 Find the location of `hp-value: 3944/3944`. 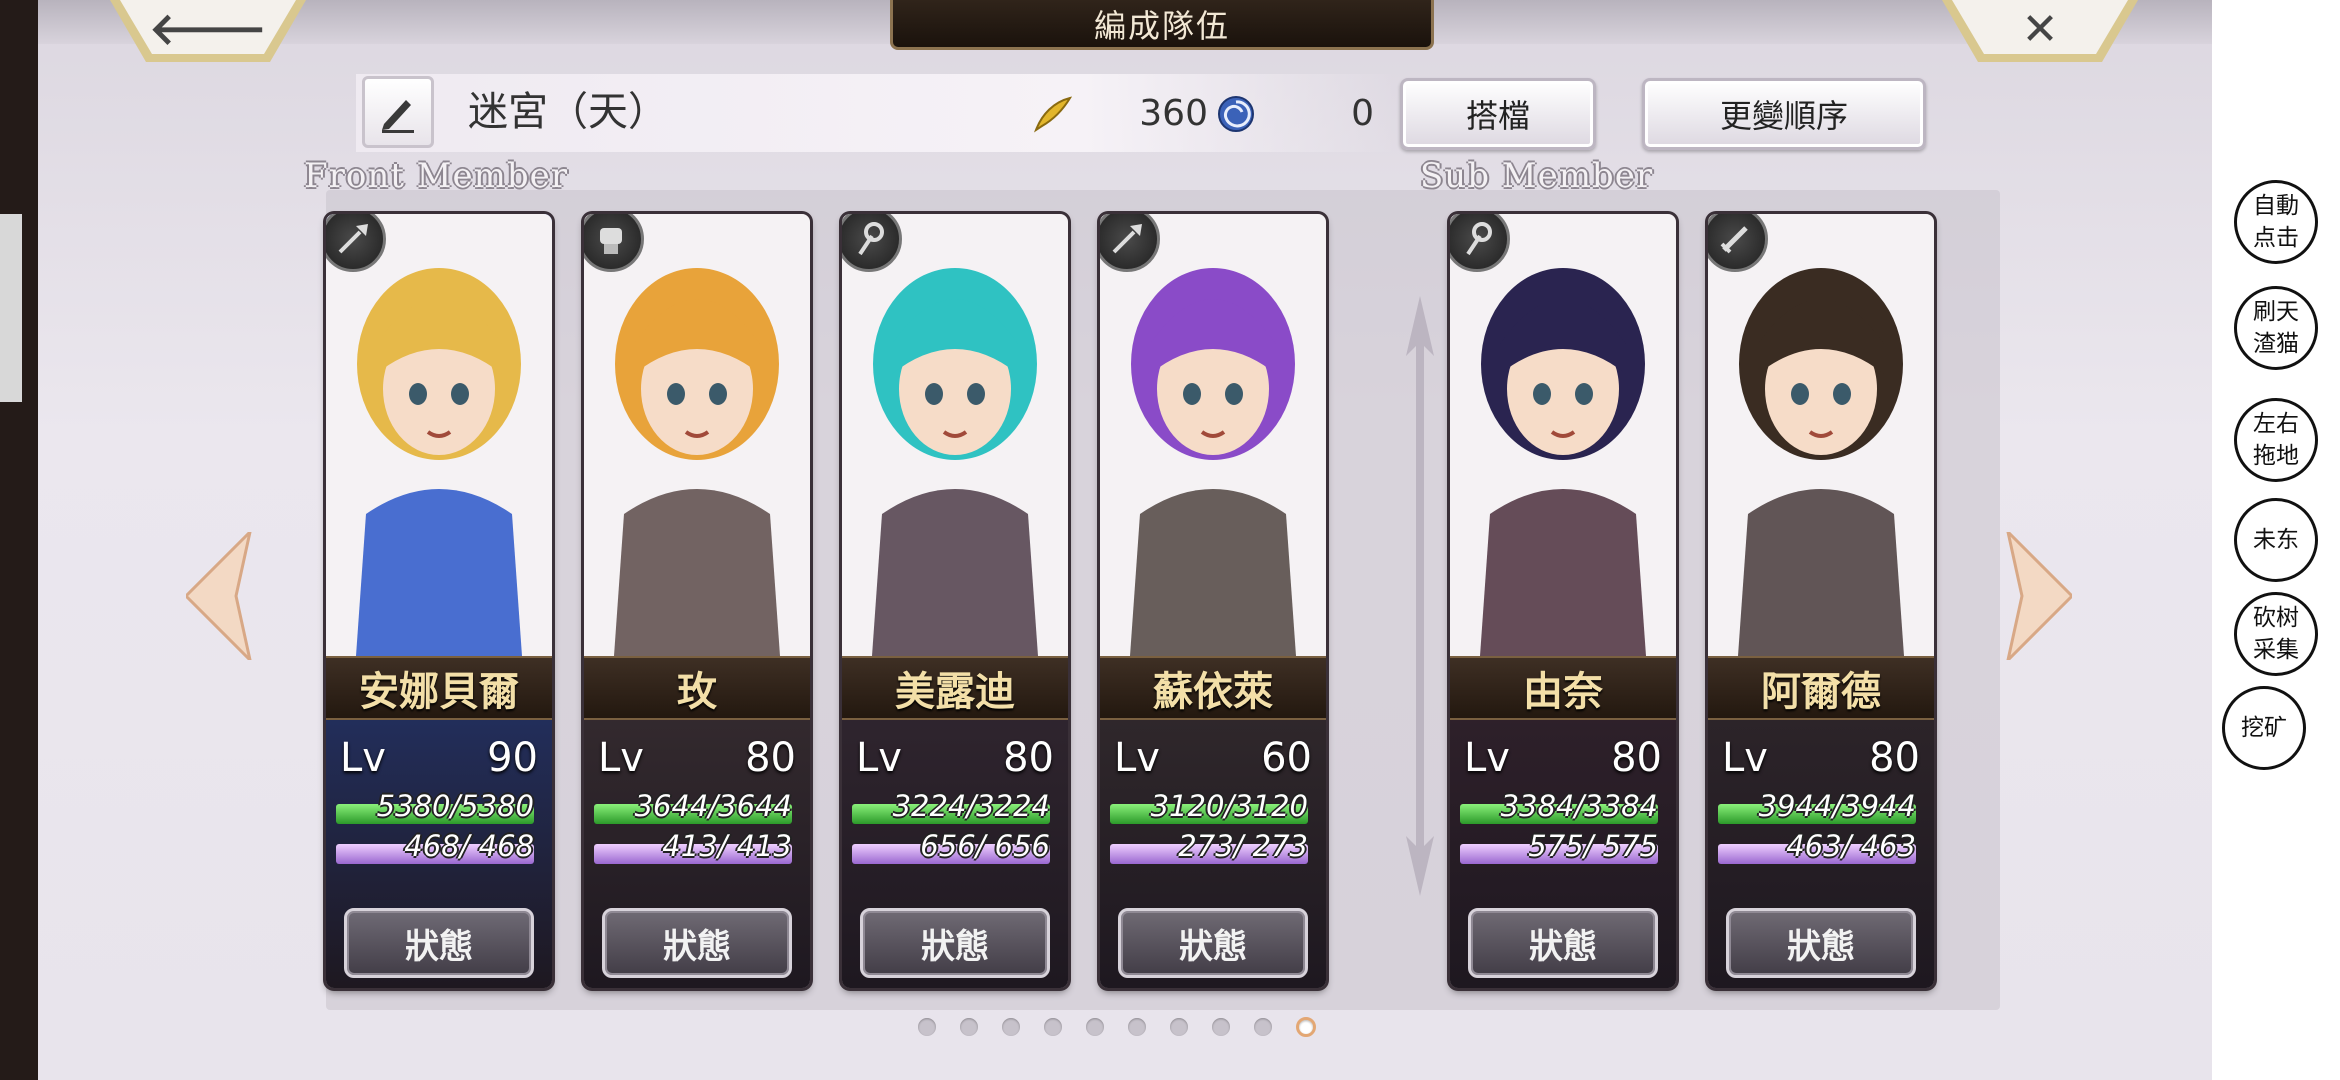

hp-value: 3944/3944 is located at coordinates (1837, 806).